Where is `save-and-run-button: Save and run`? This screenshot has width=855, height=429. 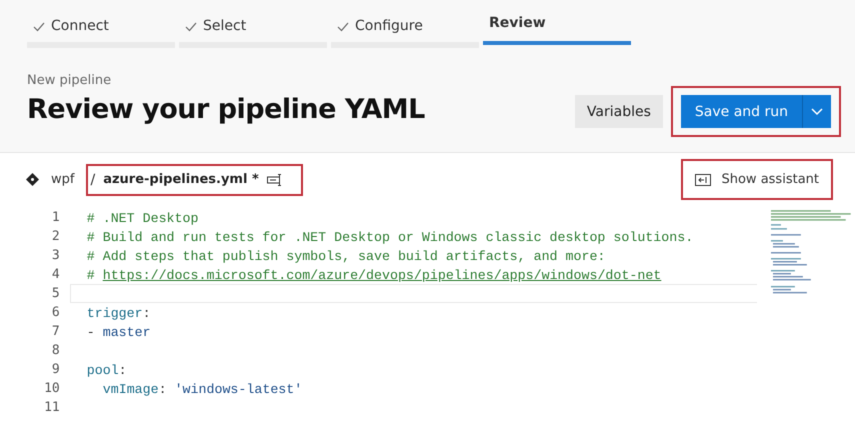 save-and-run-button: Save and run is located at coordinates (741, 111).